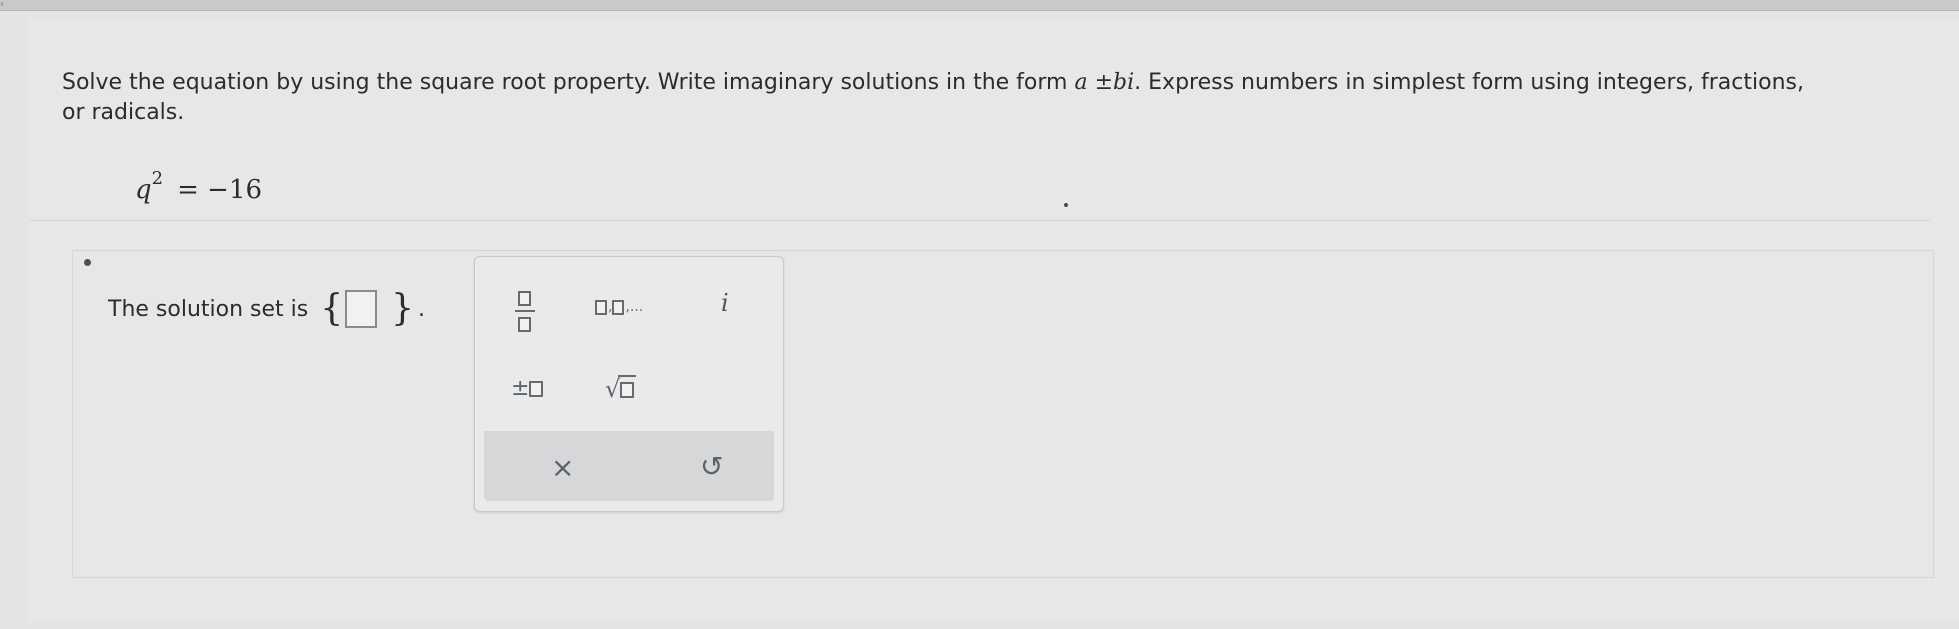 The image size is (1959, 629). Describe the element at coordinates (627, 387) in the screenshot. I see `radicand-icon` at that location.